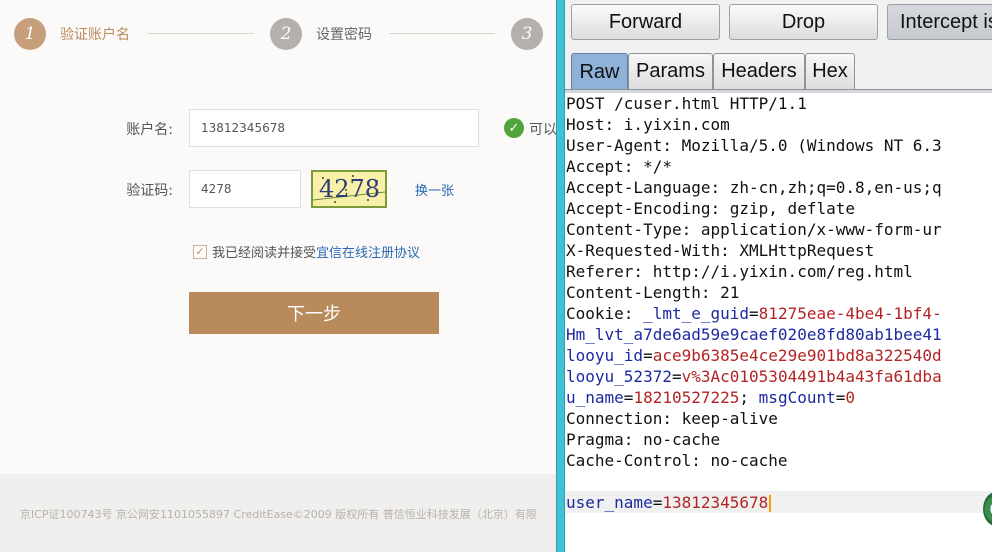  I want to click on step-2: 2 设置密码, so click(321, 34).